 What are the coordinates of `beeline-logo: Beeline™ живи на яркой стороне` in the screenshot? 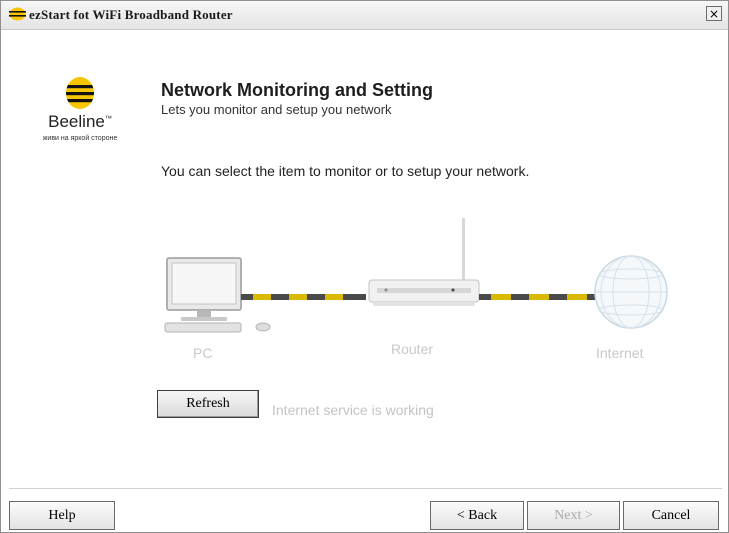 It's located at (80, 116).